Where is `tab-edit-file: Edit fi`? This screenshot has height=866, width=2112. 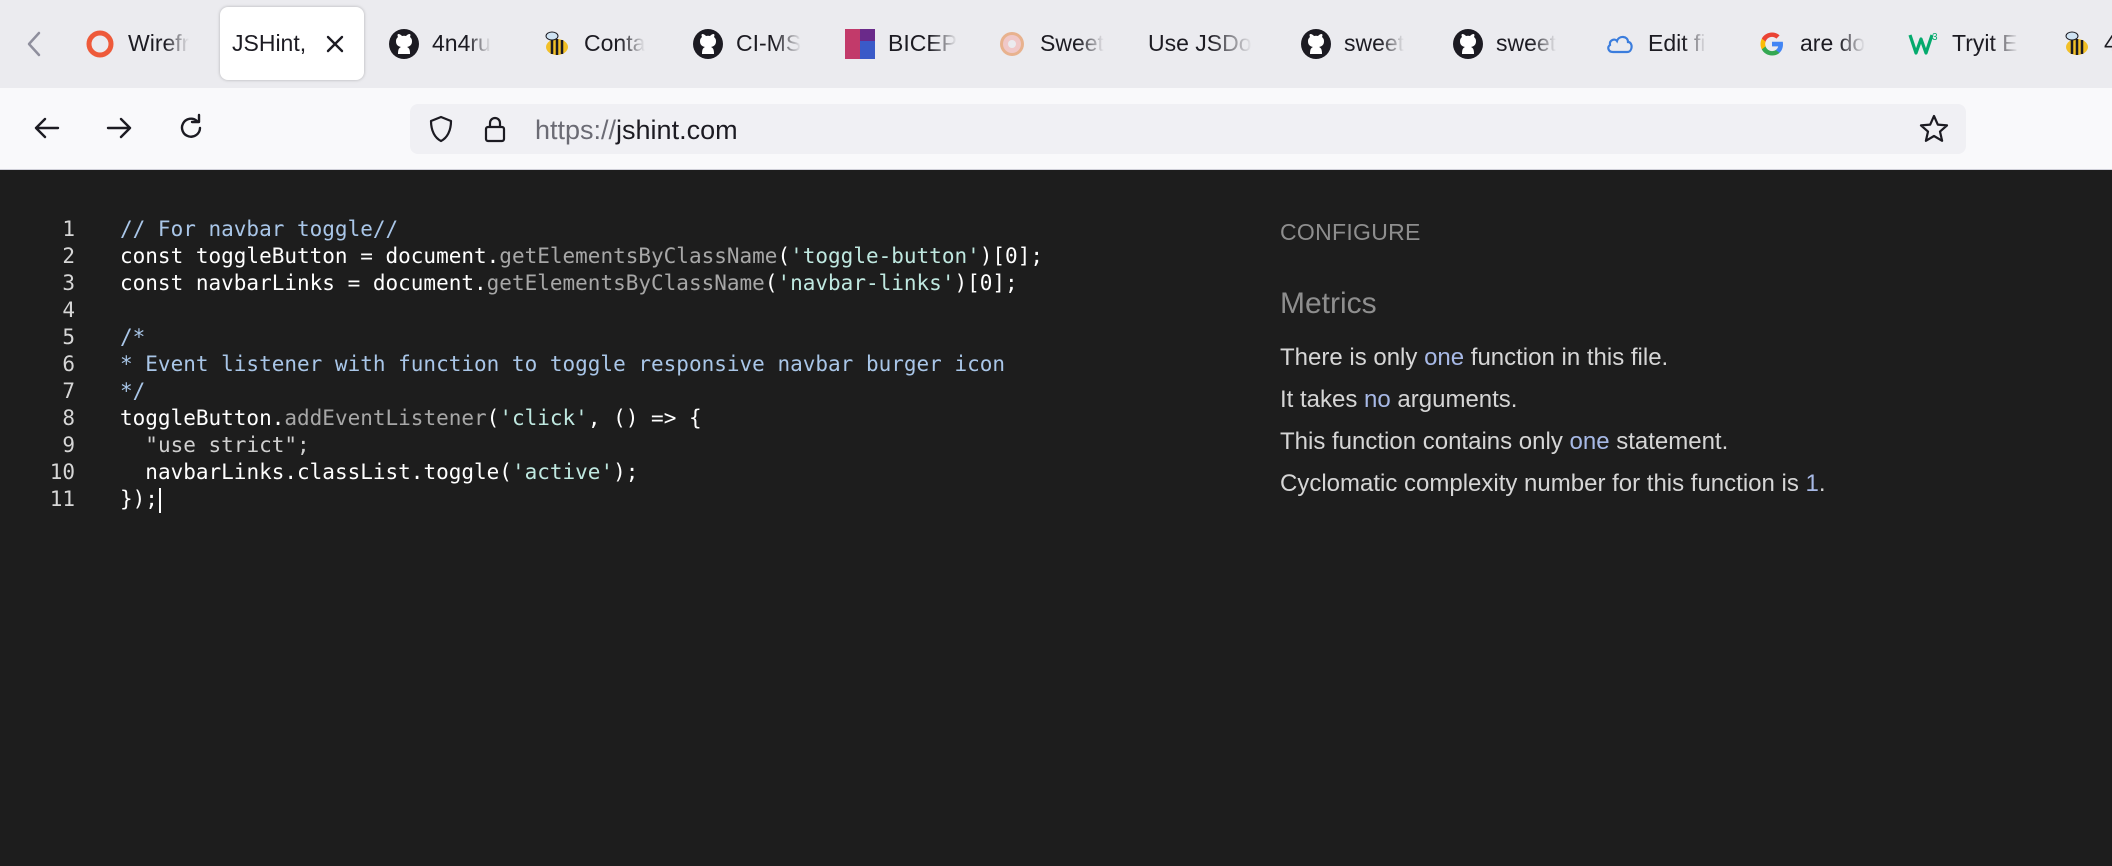
tab-edit-file: Edit fi is located at coordinates (1656, 43).